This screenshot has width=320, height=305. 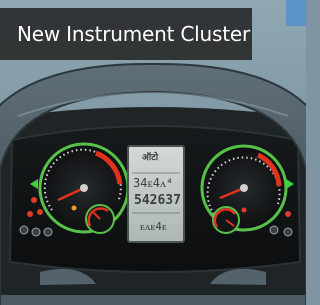 I want to click on temperature-gauge, so click(x=226, y=220).